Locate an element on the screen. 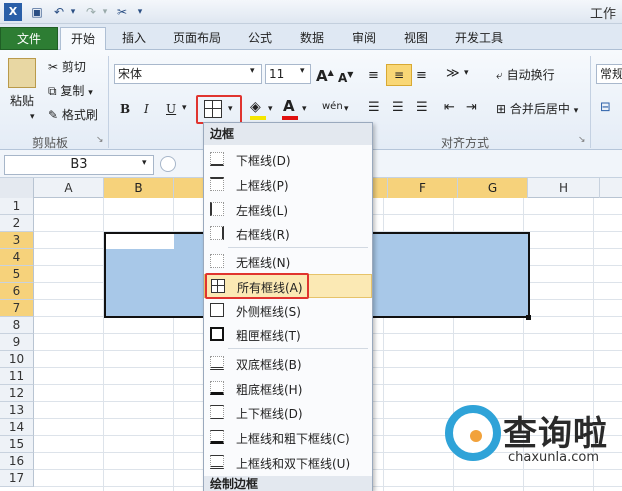 This screenshot has height=491, width=622. font-size-dropdown-icon: ▾ is located at coordinates (302, 71).